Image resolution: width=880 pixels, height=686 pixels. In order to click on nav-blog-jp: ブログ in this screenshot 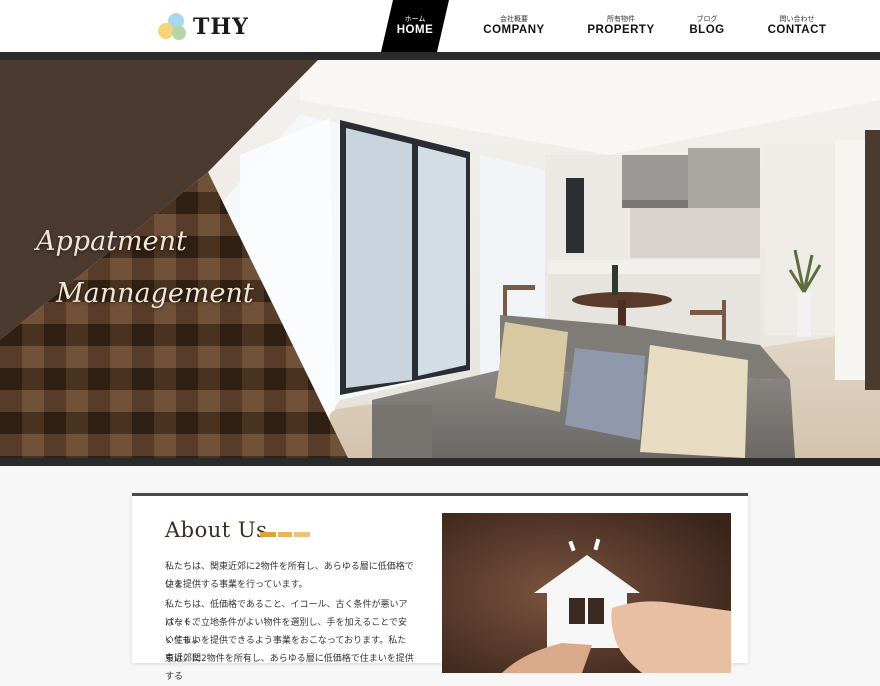, I will do `click(707, 19)`.